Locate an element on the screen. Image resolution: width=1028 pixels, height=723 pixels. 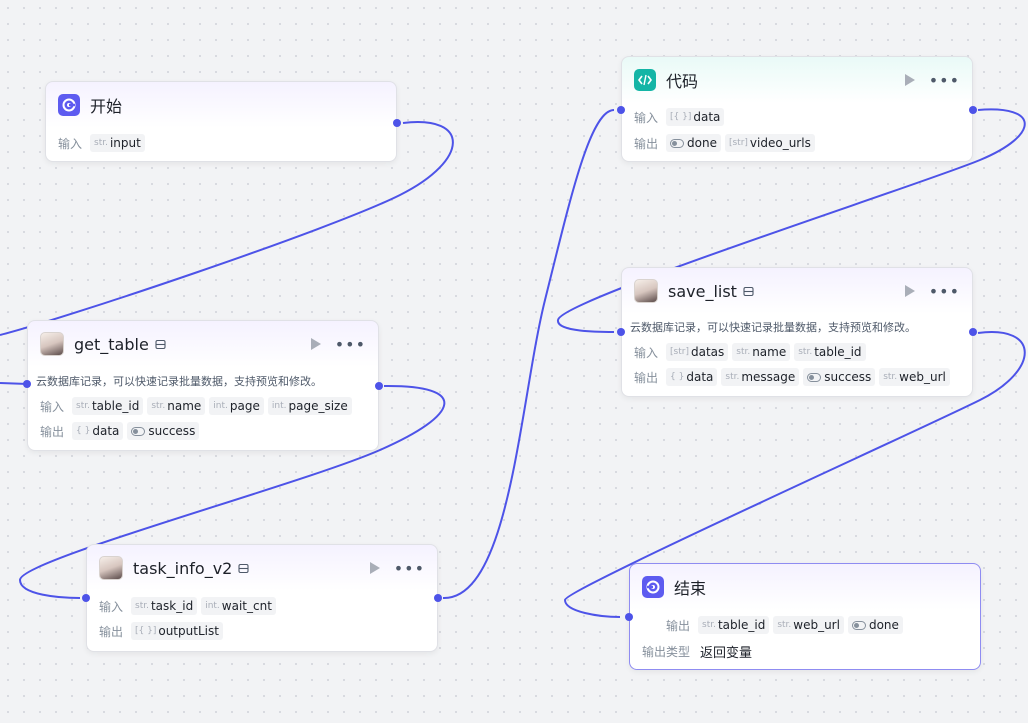
start-node-title: 开始 is located at coordinates (106, 106).